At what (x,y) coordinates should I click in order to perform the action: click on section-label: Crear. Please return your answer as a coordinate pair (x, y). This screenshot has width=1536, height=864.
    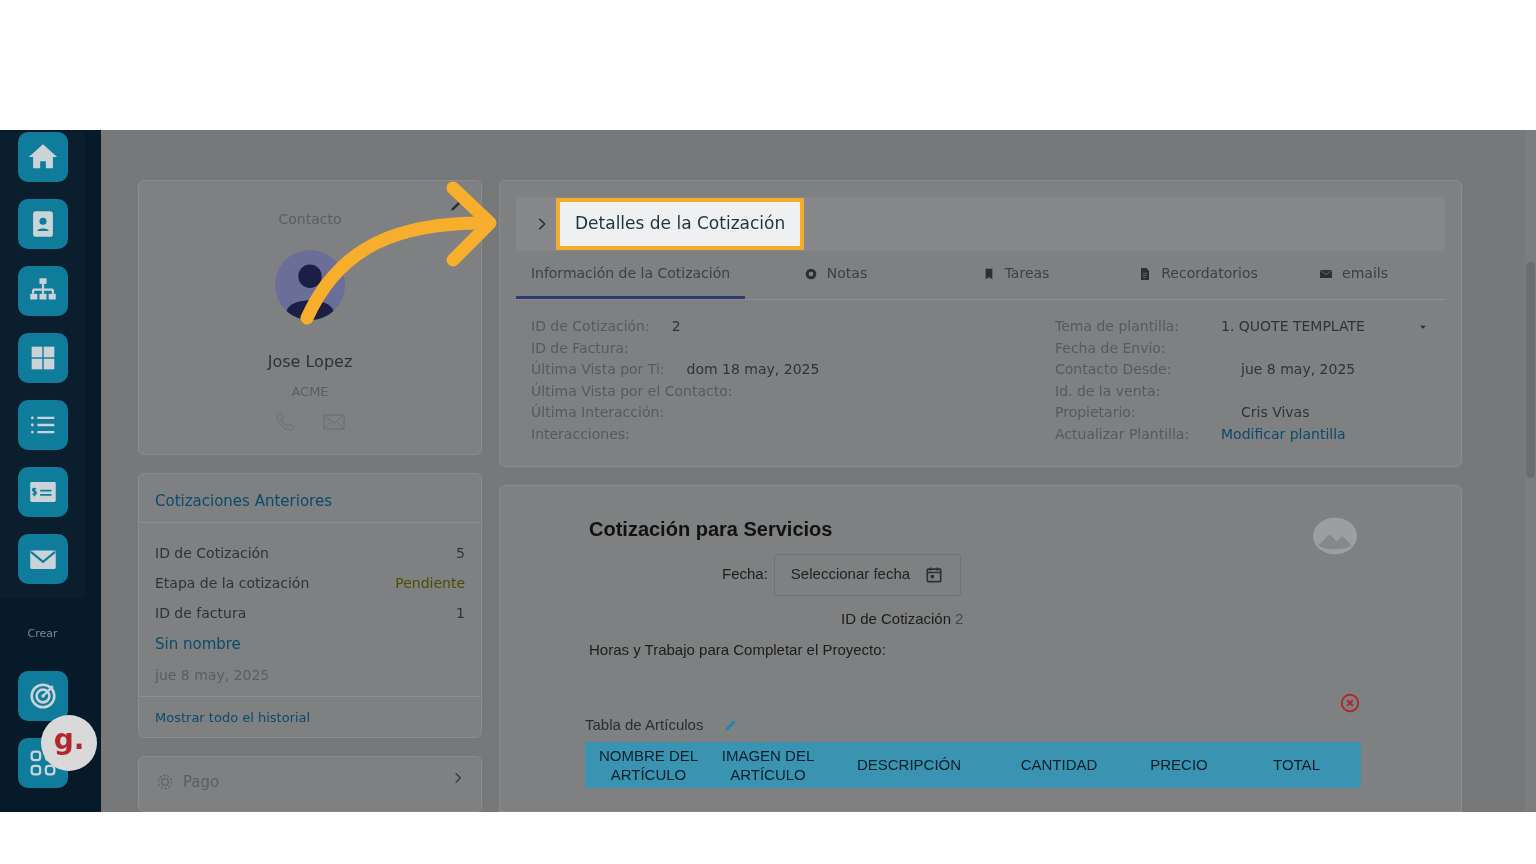
    Looking at the image, I should click on (42, 634).